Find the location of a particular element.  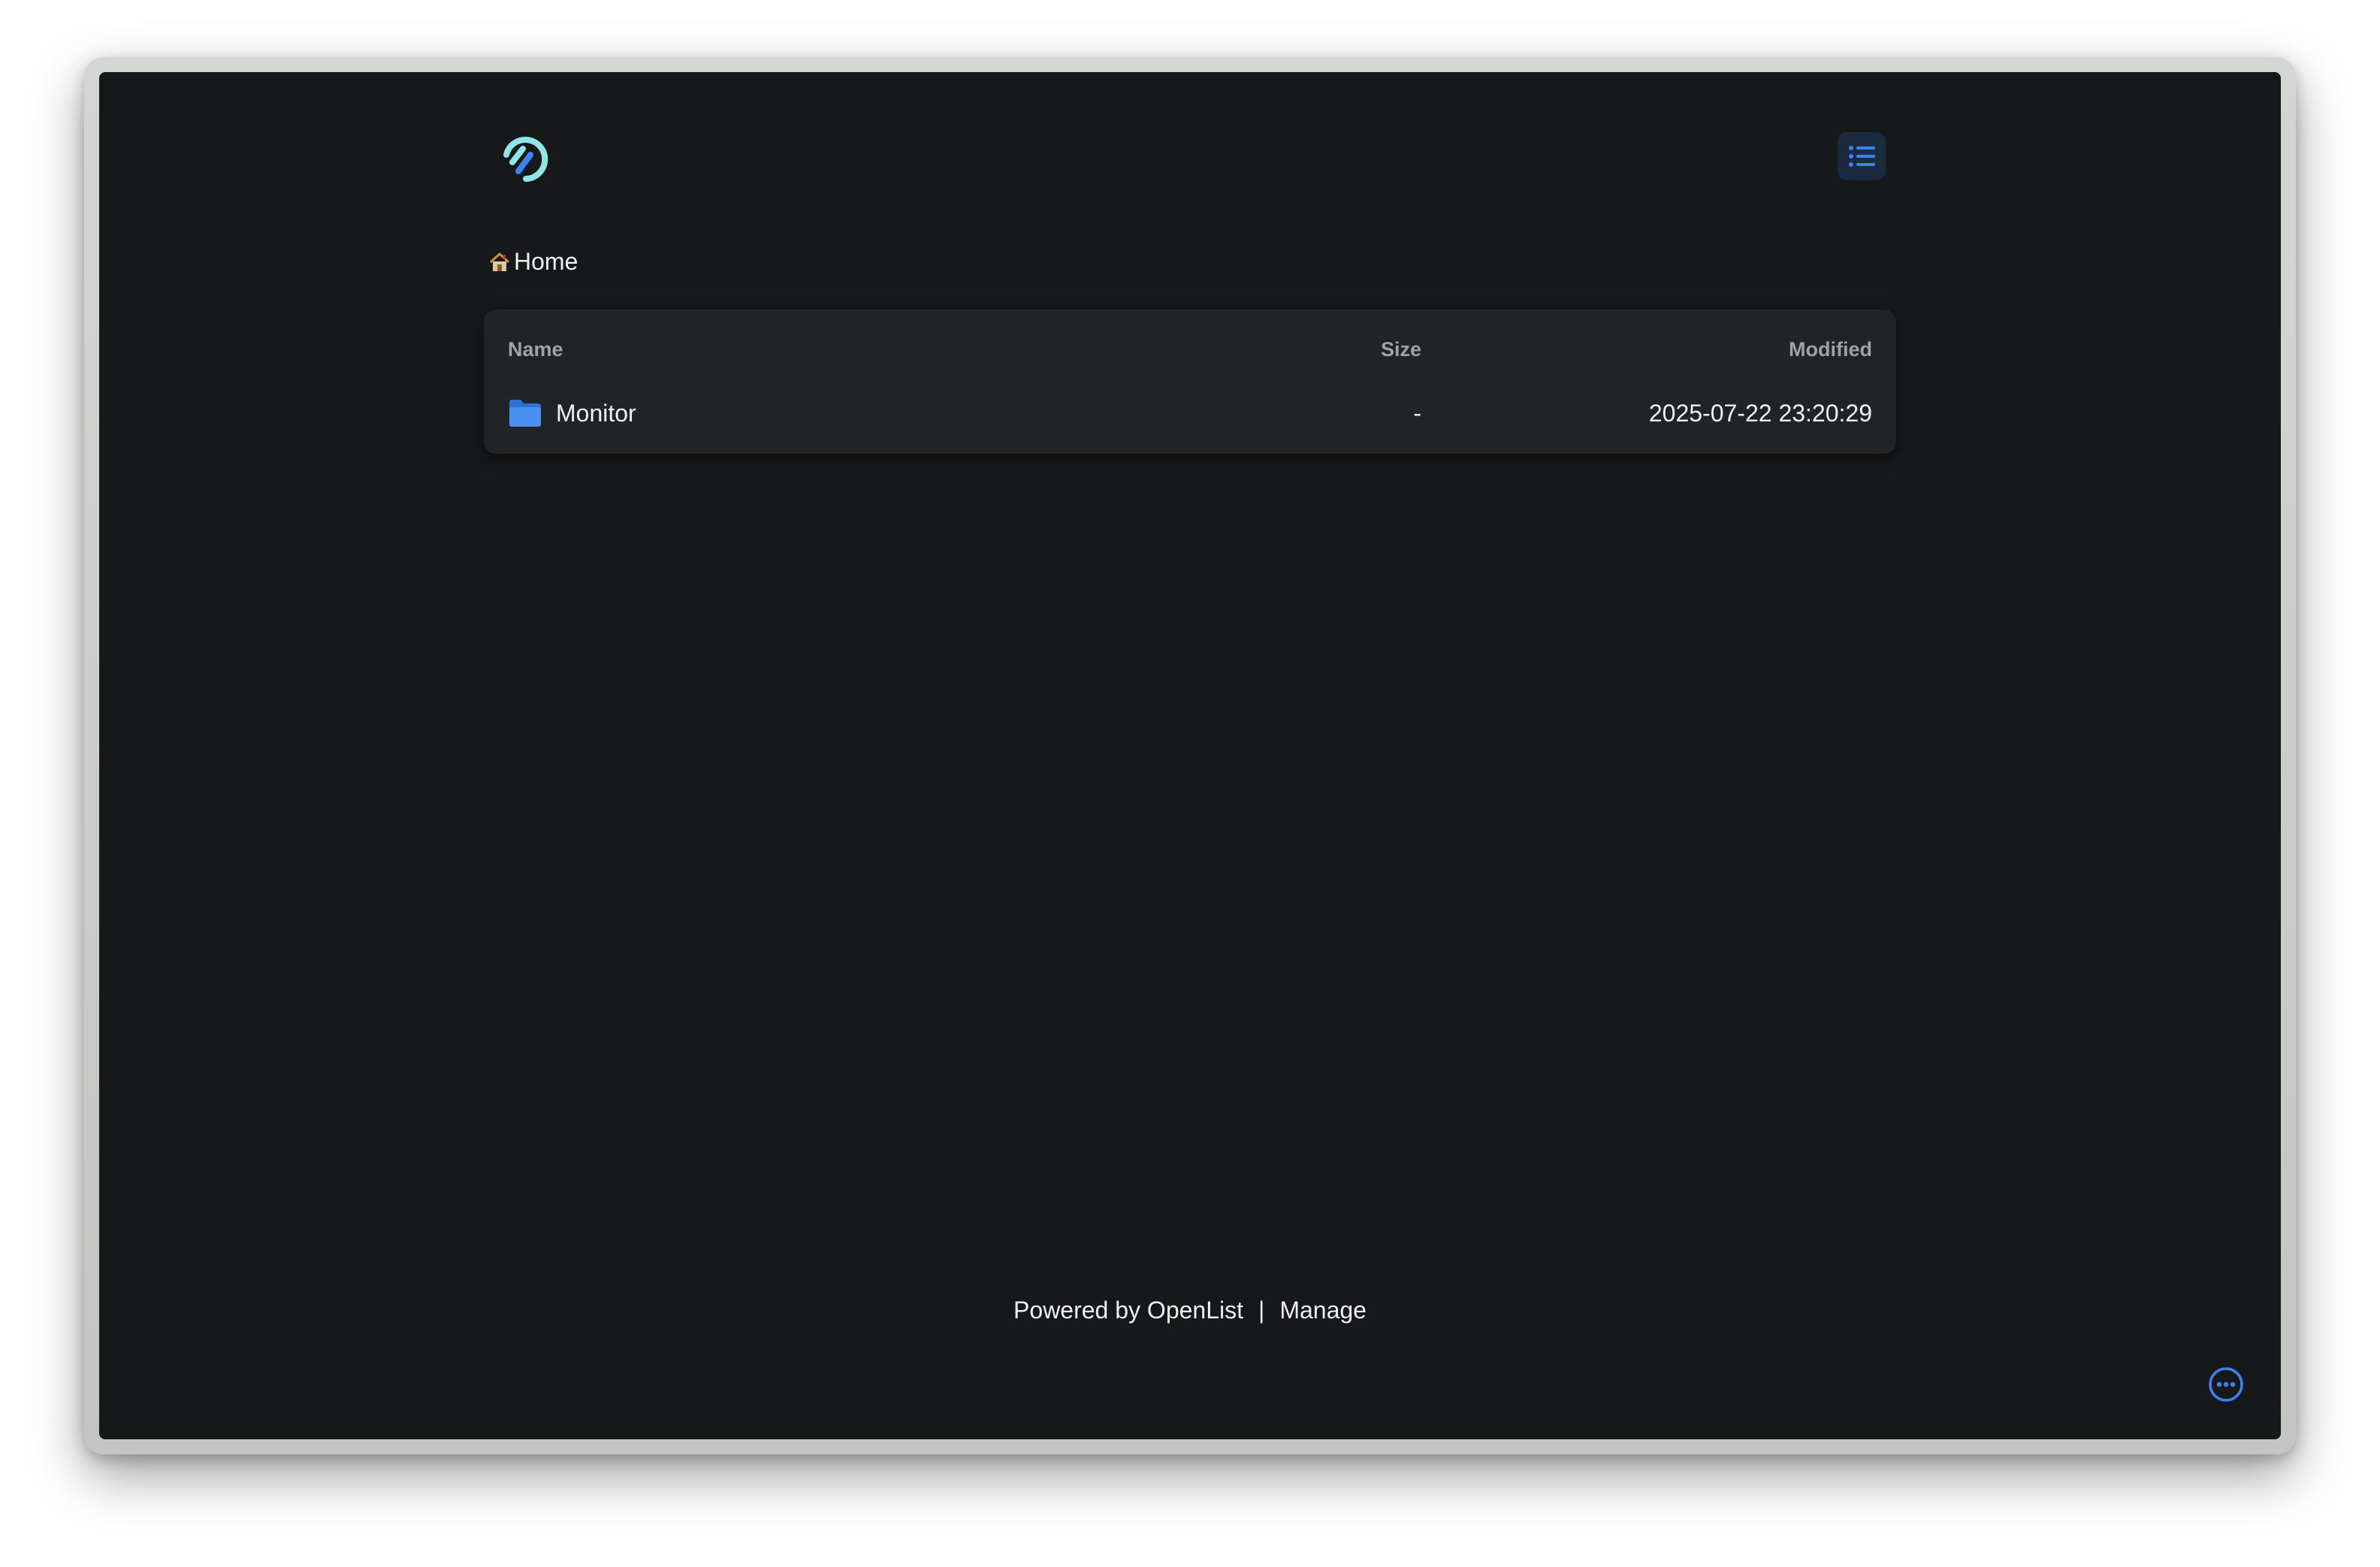

footer: Powered by OpenList | Manage is located at coordinates (1190, 1310).